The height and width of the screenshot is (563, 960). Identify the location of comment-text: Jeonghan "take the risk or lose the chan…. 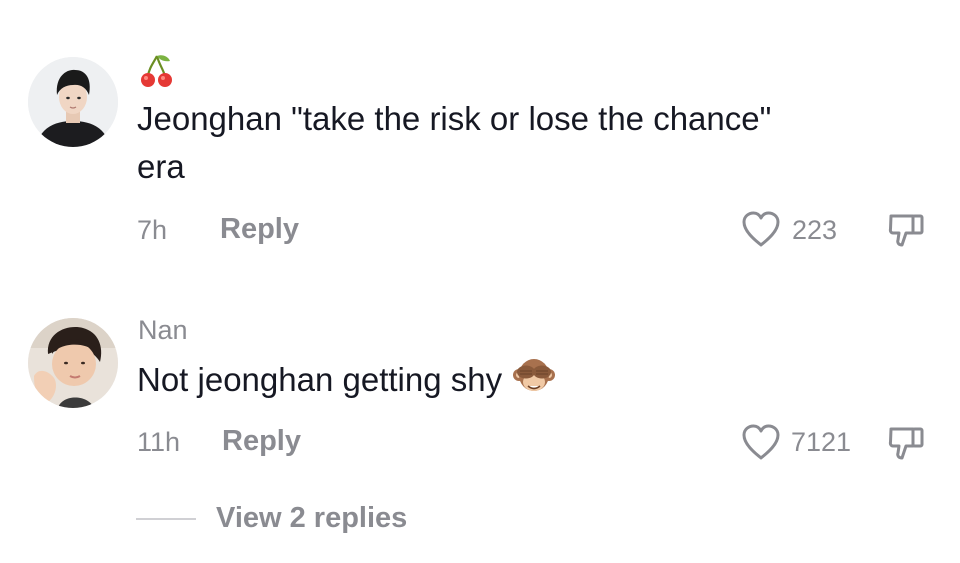
(454, 118).